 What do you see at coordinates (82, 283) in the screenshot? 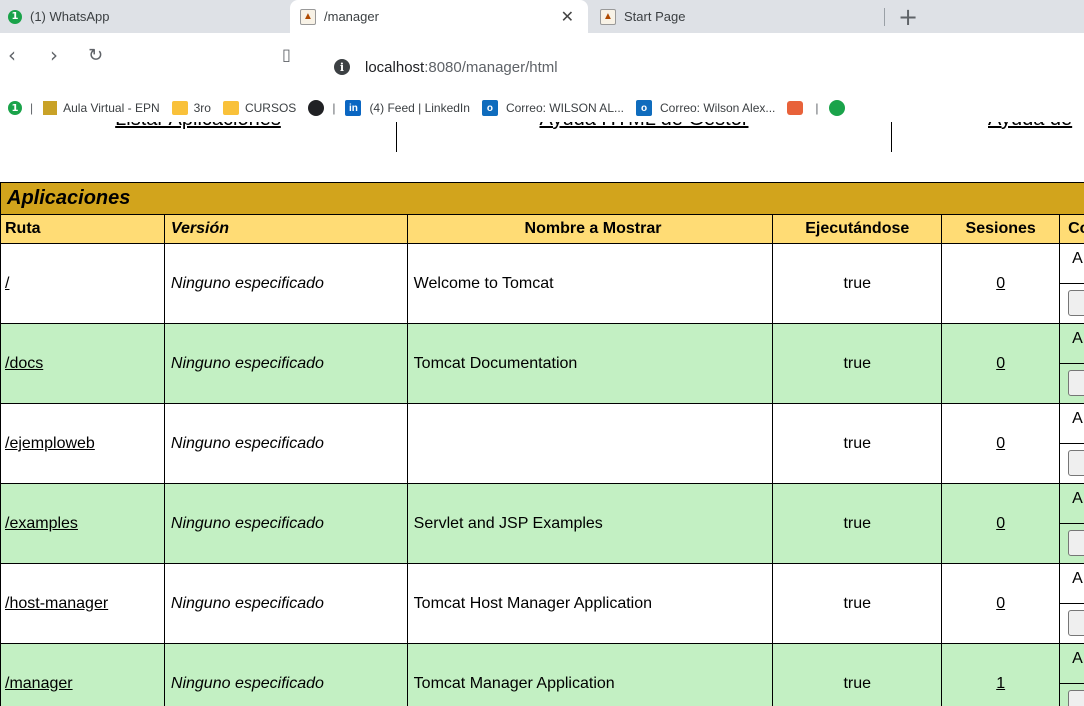
I see `path-cell: /` at bounding box center [82, 283].